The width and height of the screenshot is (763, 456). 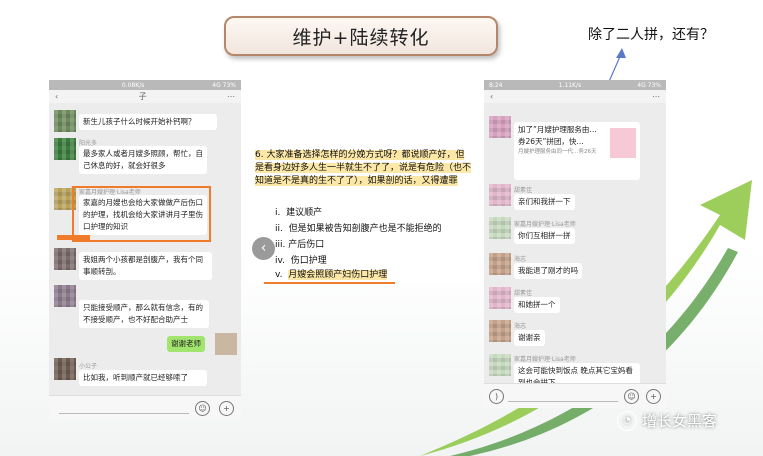 What do you see at coordinates (186, 344) in the screenshot?
I see `chat-bubble-self: 谢谢老师` at bounding box center [186, 344].